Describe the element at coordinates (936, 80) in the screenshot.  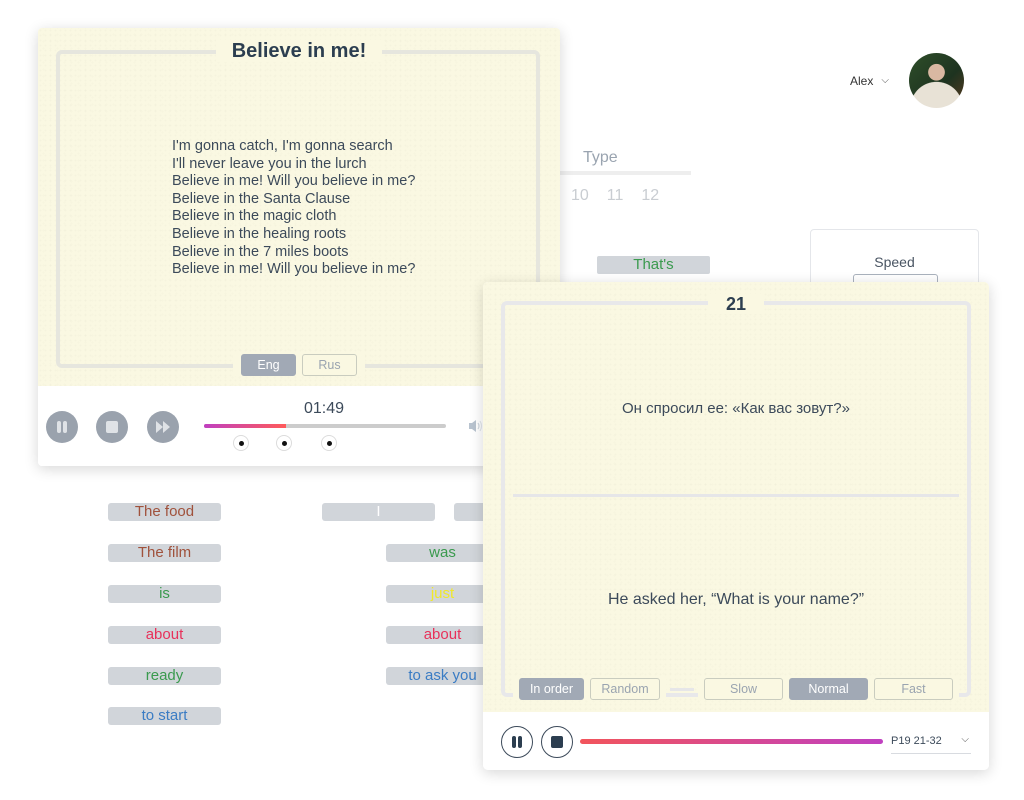
I see `avatar` at that location.